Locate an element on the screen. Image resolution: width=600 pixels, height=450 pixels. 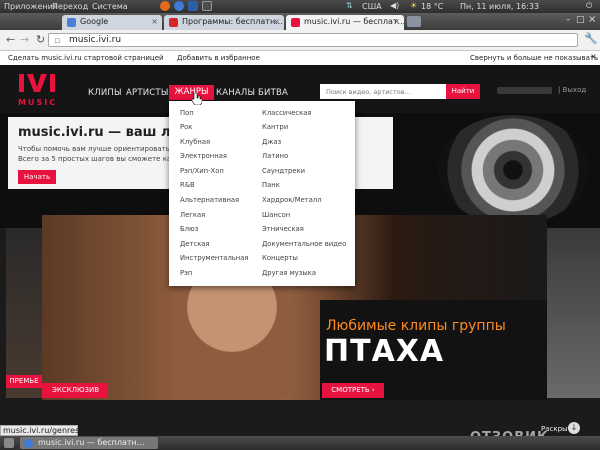
show-desktop-icon is located at coordinates (9, 443).